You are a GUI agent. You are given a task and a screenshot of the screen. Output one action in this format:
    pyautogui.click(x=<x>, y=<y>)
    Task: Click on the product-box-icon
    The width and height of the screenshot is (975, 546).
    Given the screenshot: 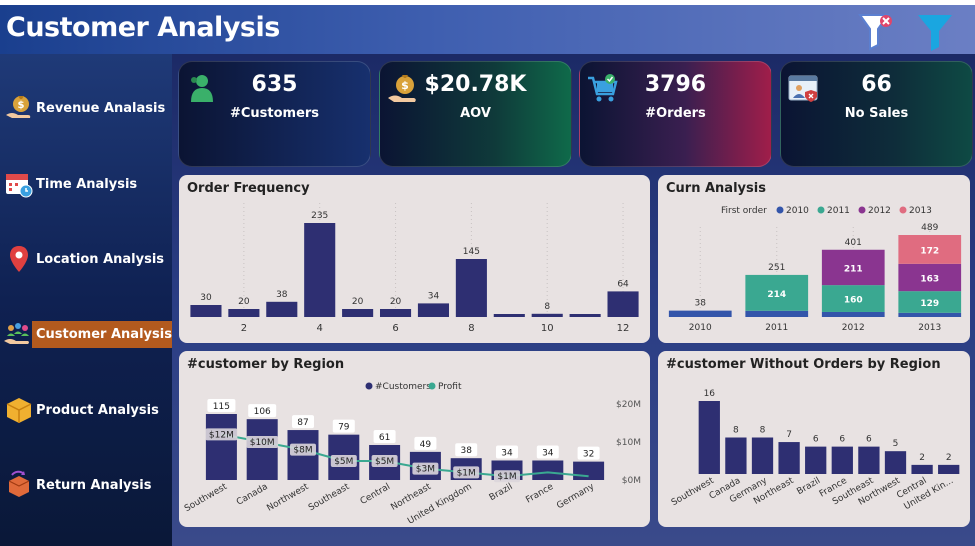 What is the action you would take?
    pyautogui.click(x=19, y=410)
    